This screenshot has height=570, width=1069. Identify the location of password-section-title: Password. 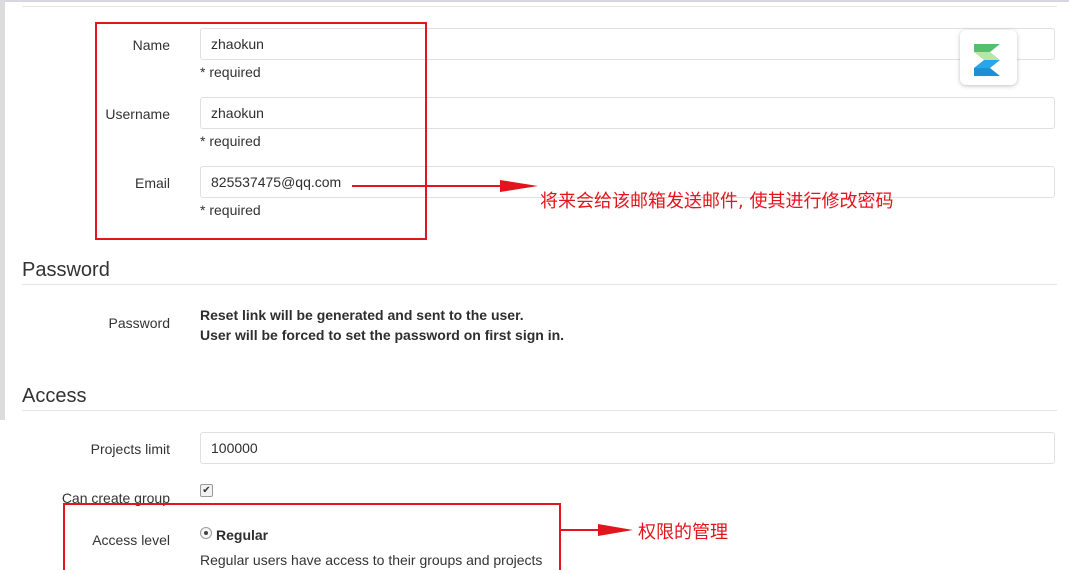
(66, 270).